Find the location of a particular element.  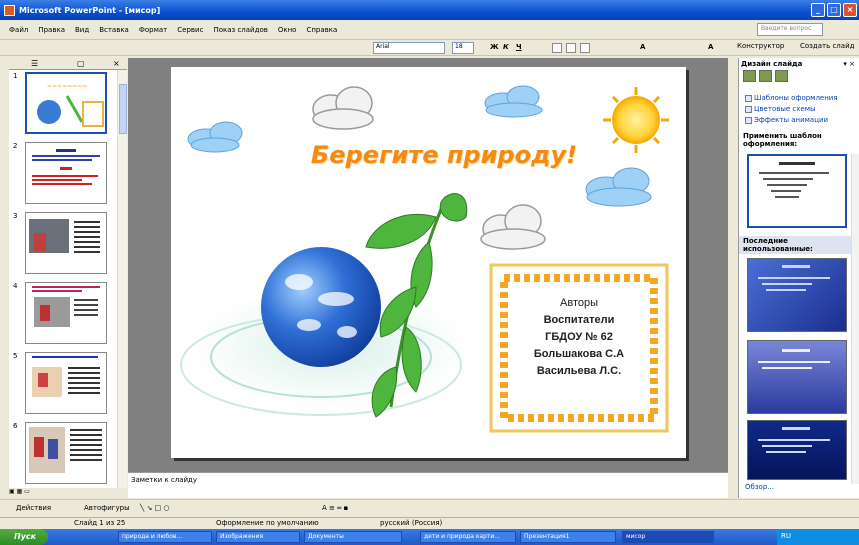

link-label: Эффекты анимации is located at coordinates (791, 120).